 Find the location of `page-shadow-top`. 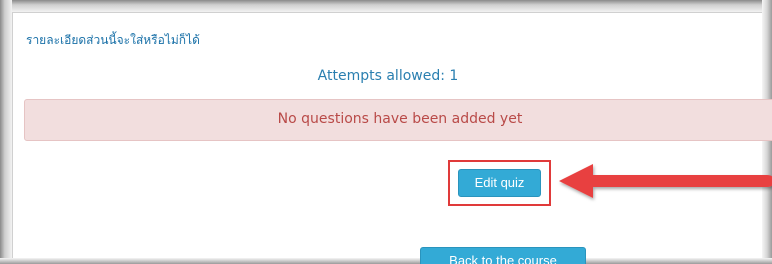

page-shadow-top is located at coordinates (386, 6).